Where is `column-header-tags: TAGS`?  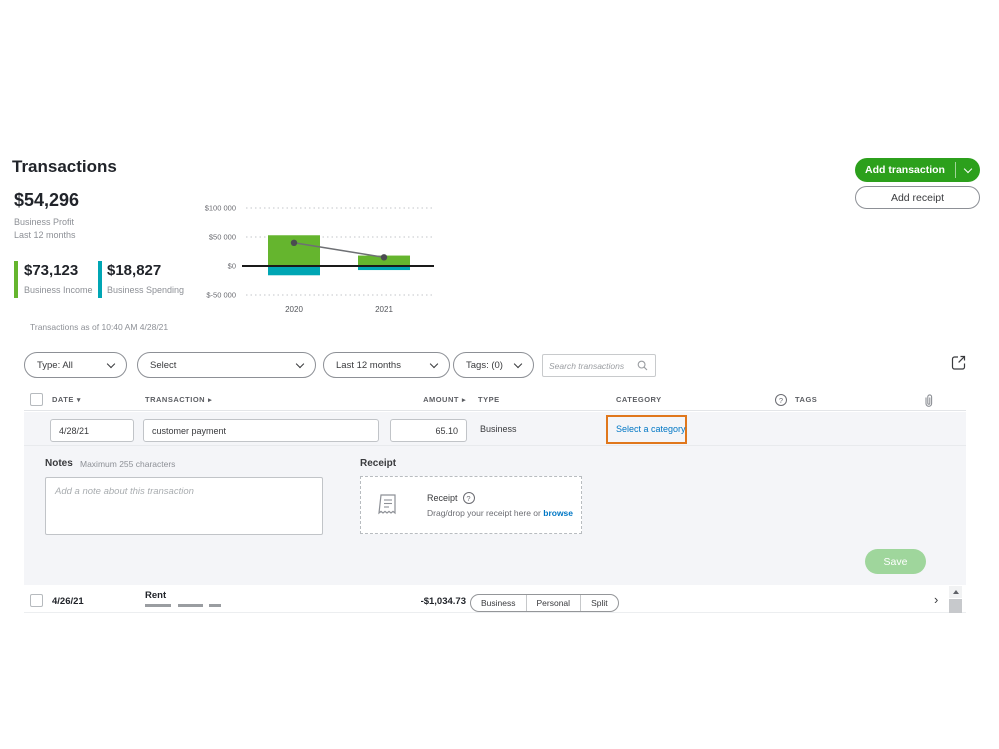
column-header-tags: TAGS is located at coordinates (806, 399).